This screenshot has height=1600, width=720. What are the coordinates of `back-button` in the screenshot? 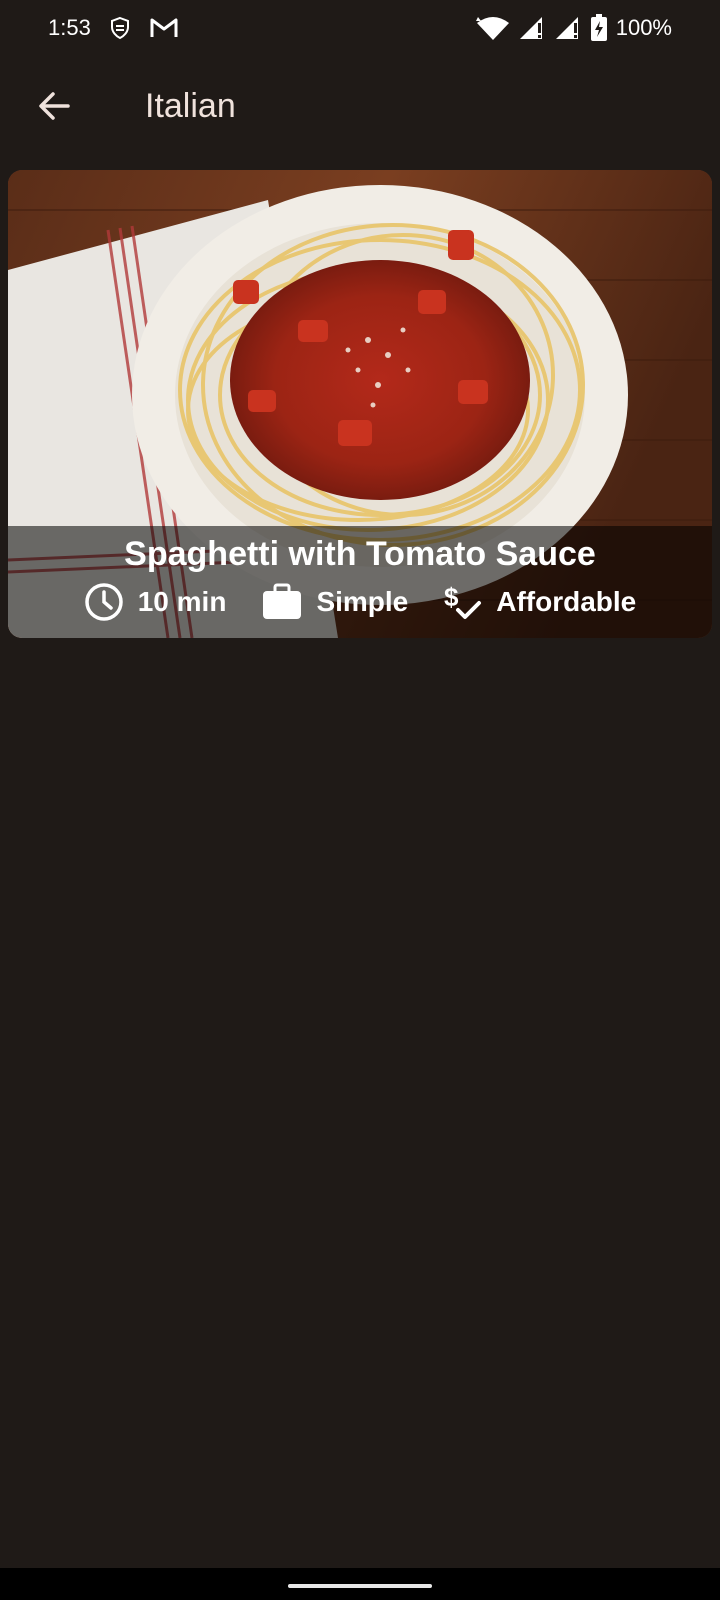 It's located at (54, 106).